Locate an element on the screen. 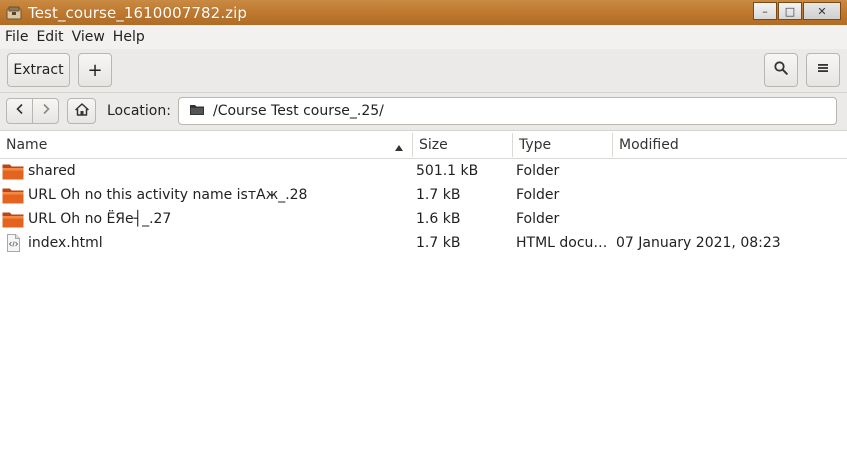 The height and width of the screenshot is (475, 847). title-bar: Test_course_1610007782.zip – □ ✕ is located at coordinates (423, 12).